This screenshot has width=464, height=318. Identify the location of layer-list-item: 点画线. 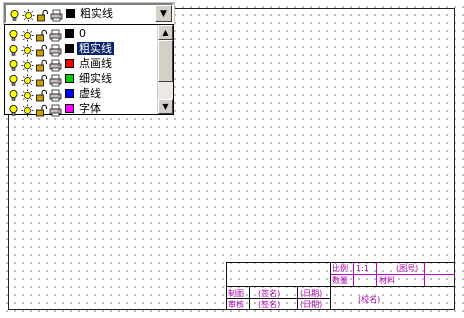
(80, 64).